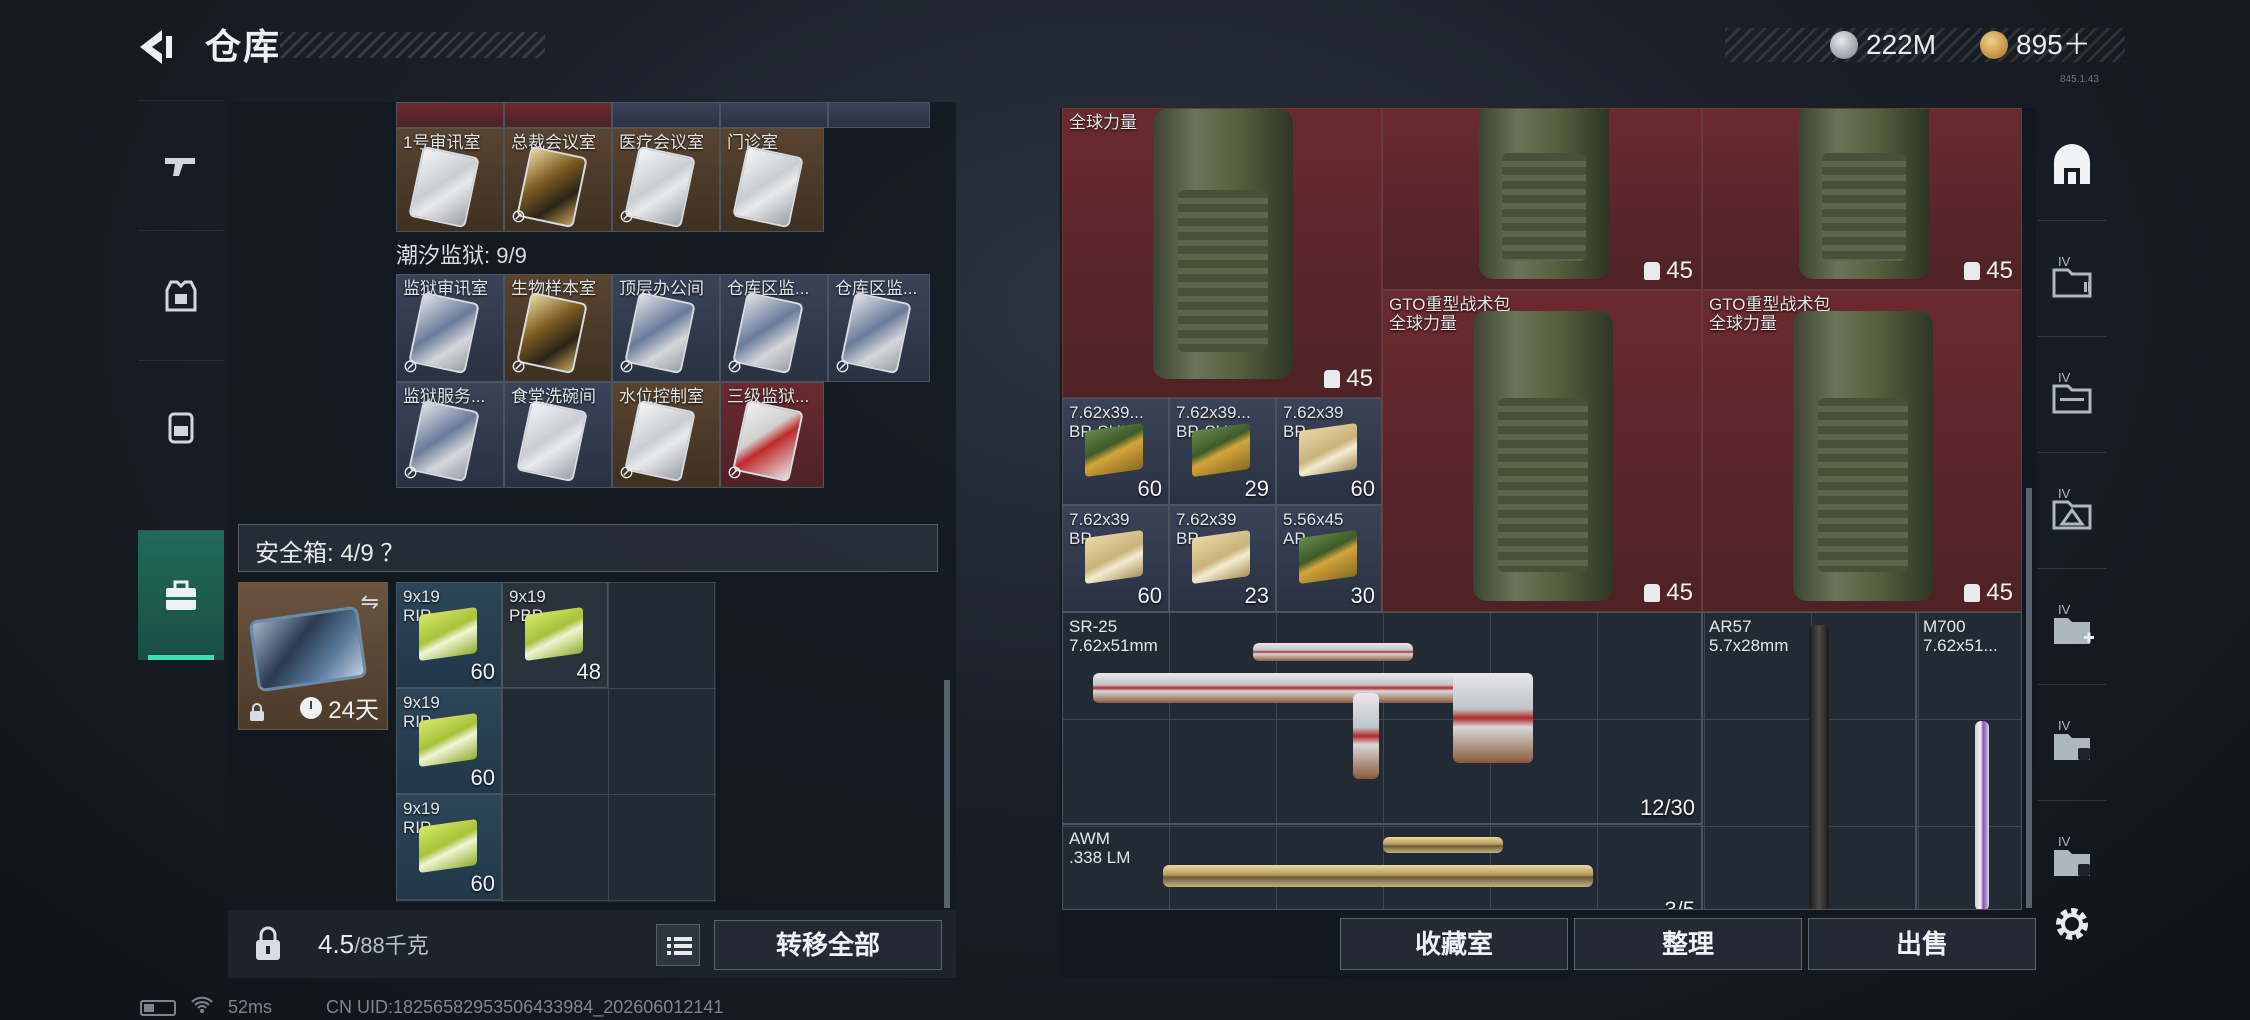  Describe the element at coordinates (1329, 558) in the screenshot. I see `ammo-tile: 5.56x45 AP 30` at that location.